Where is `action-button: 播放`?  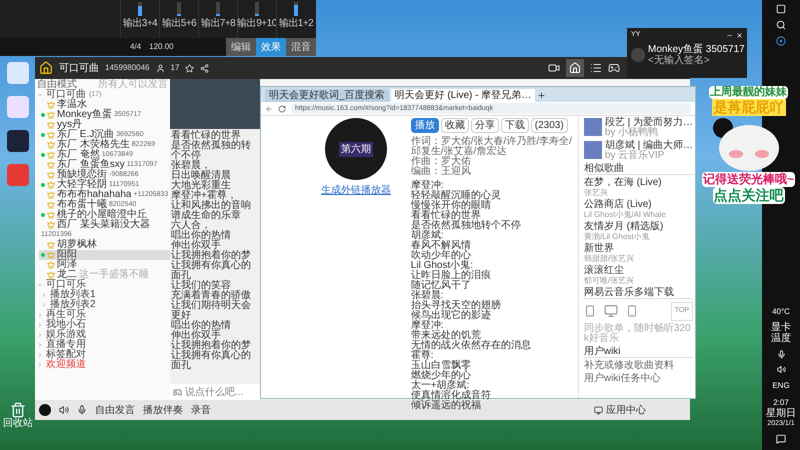
action-button: 播放 is located at coordinates (424, 125).